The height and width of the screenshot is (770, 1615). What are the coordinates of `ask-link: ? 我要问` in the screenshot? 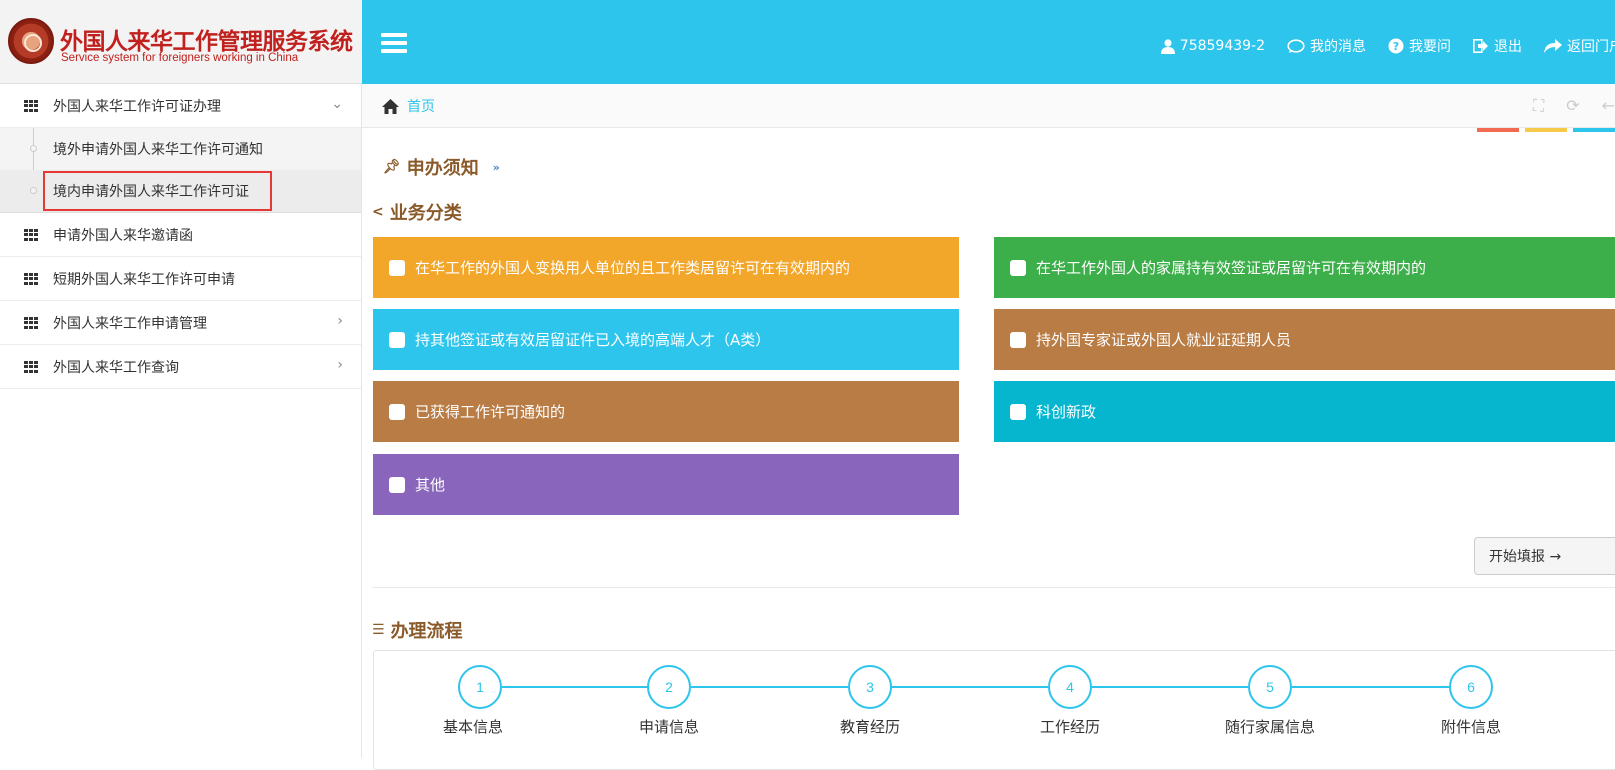 It's located at (1419, 46).